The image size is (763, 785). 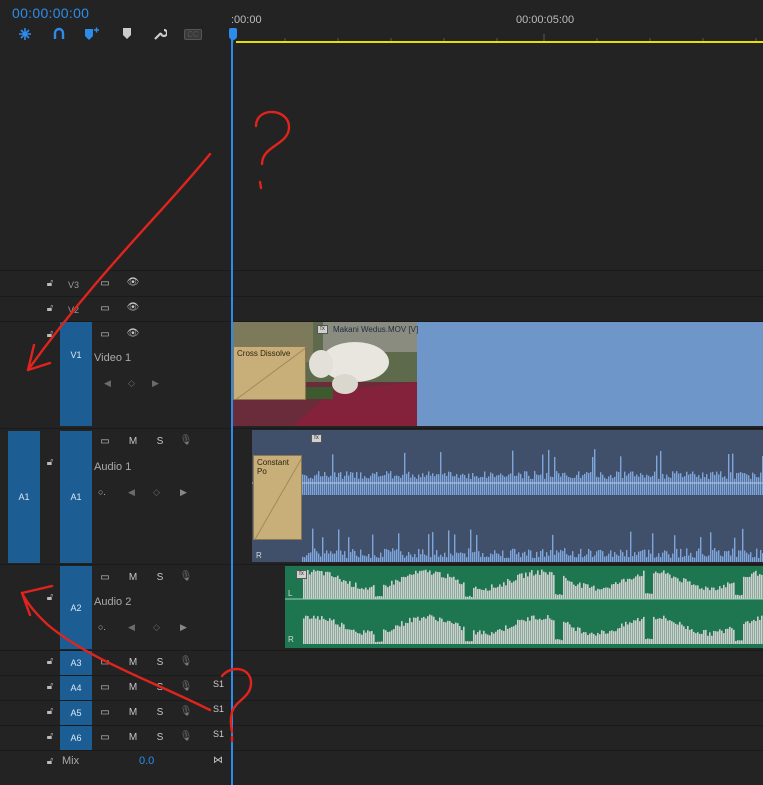 What do you see at coordinates (127, 34) in the screenshot?
I see `marker-icon` at bounding box center [127, 34].